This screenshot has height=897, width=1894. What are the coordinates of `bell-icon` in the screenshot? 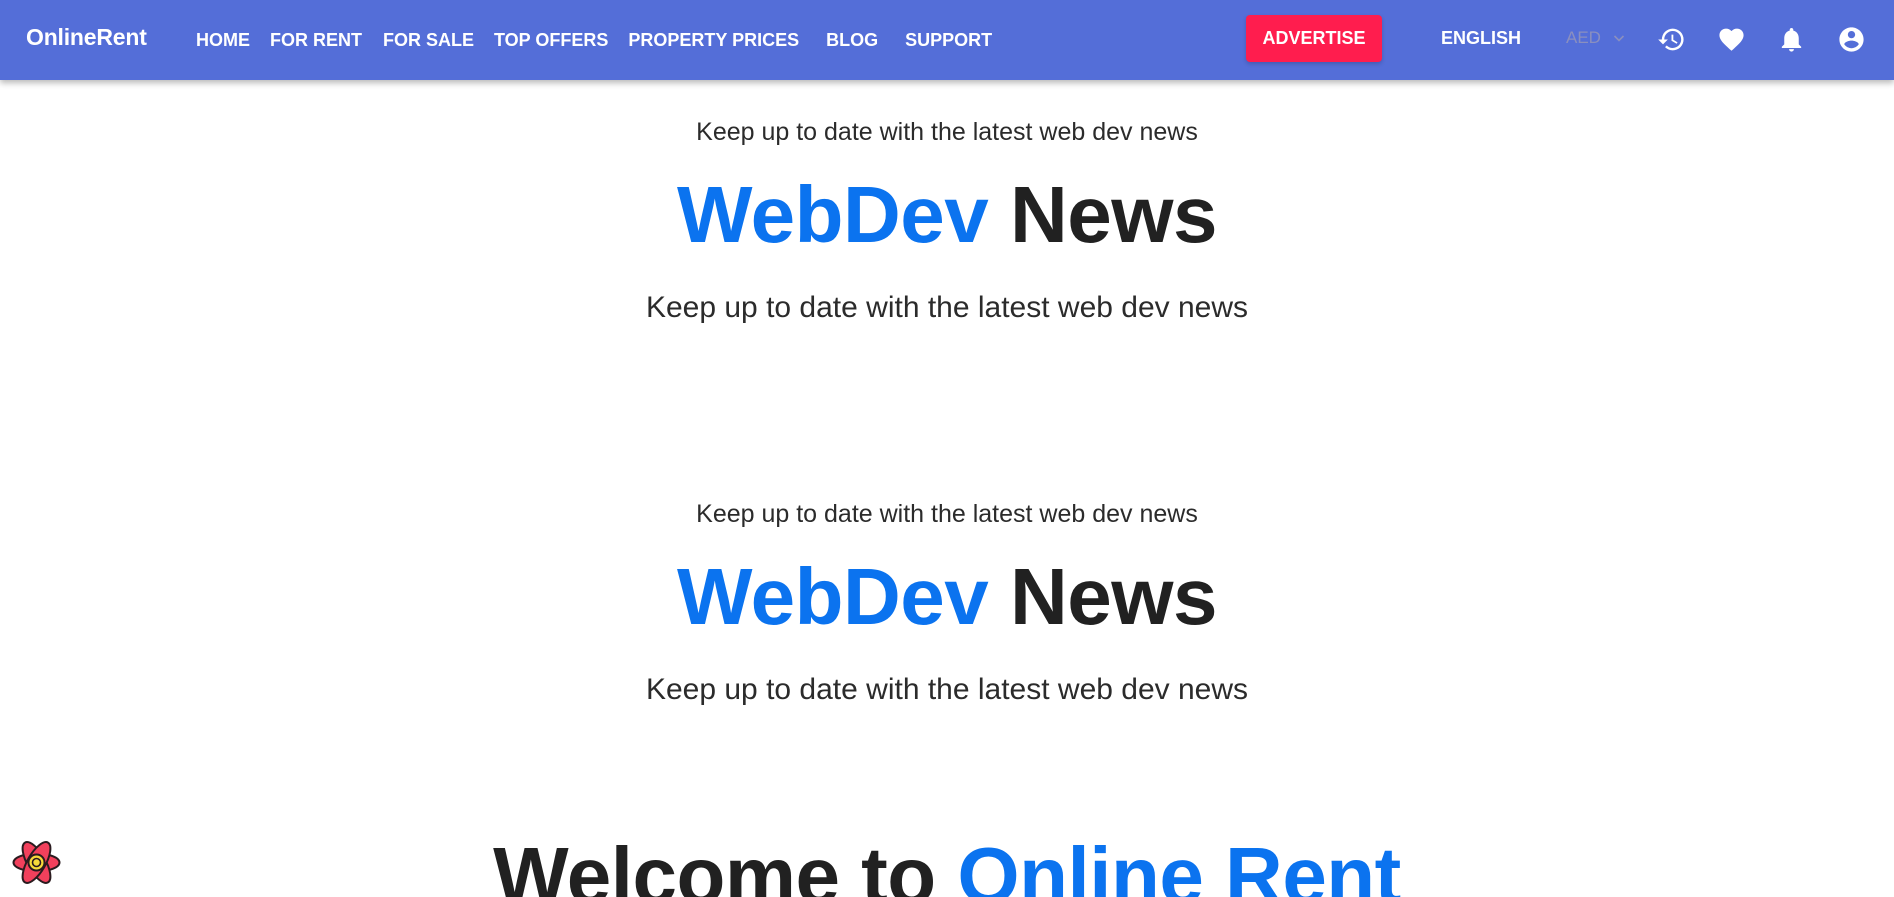 It's located at (1791, 39).